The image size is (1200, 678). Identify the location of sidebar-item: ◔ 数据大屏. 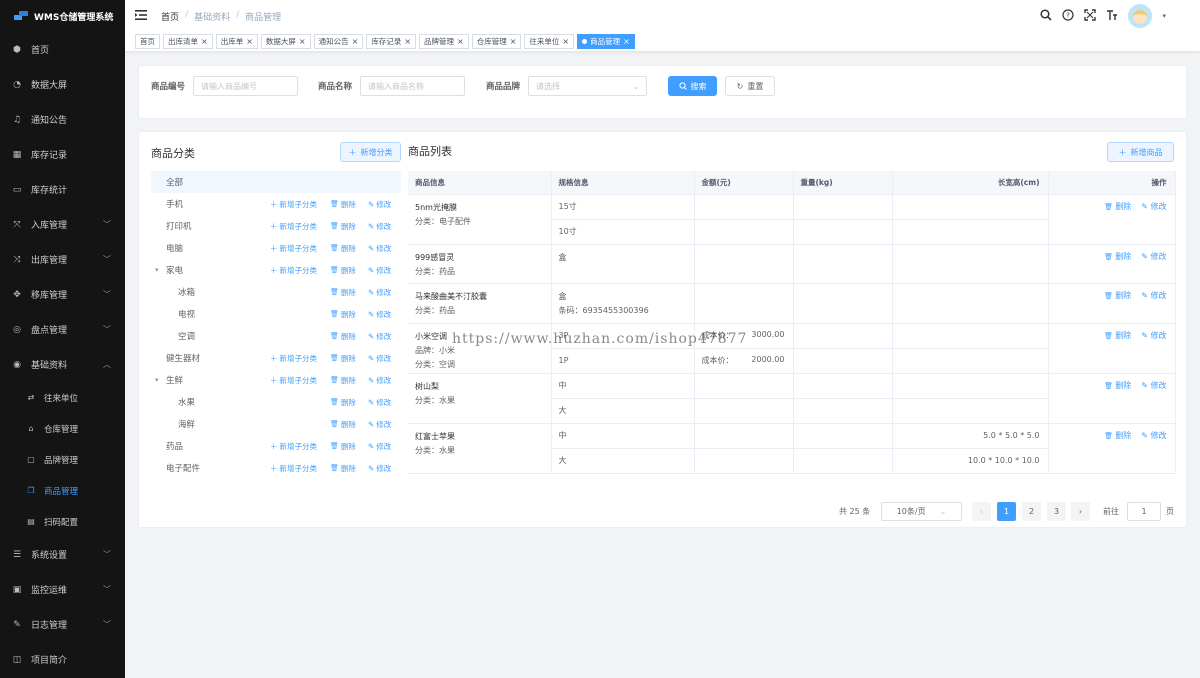
(62, 84).